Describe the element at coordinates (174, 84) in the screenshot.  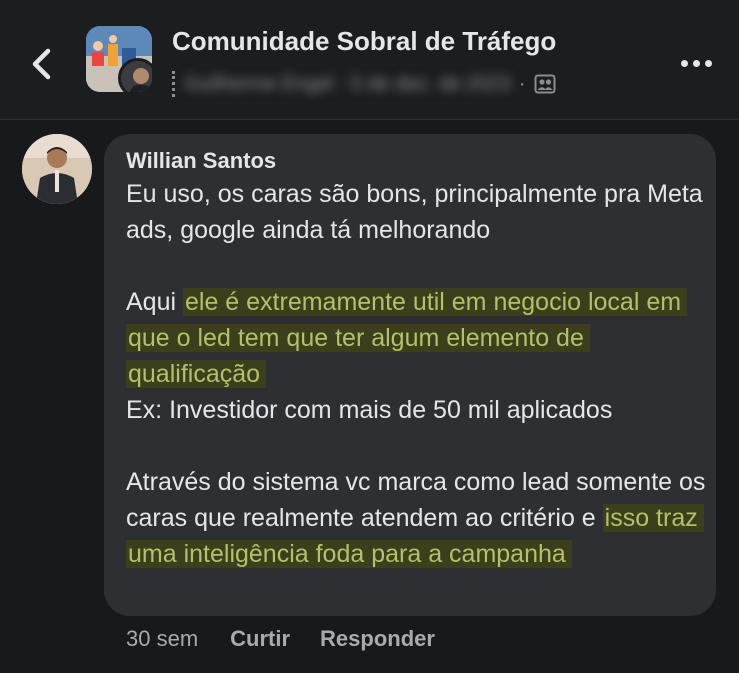
I see `meta-bar-icon` at that location.